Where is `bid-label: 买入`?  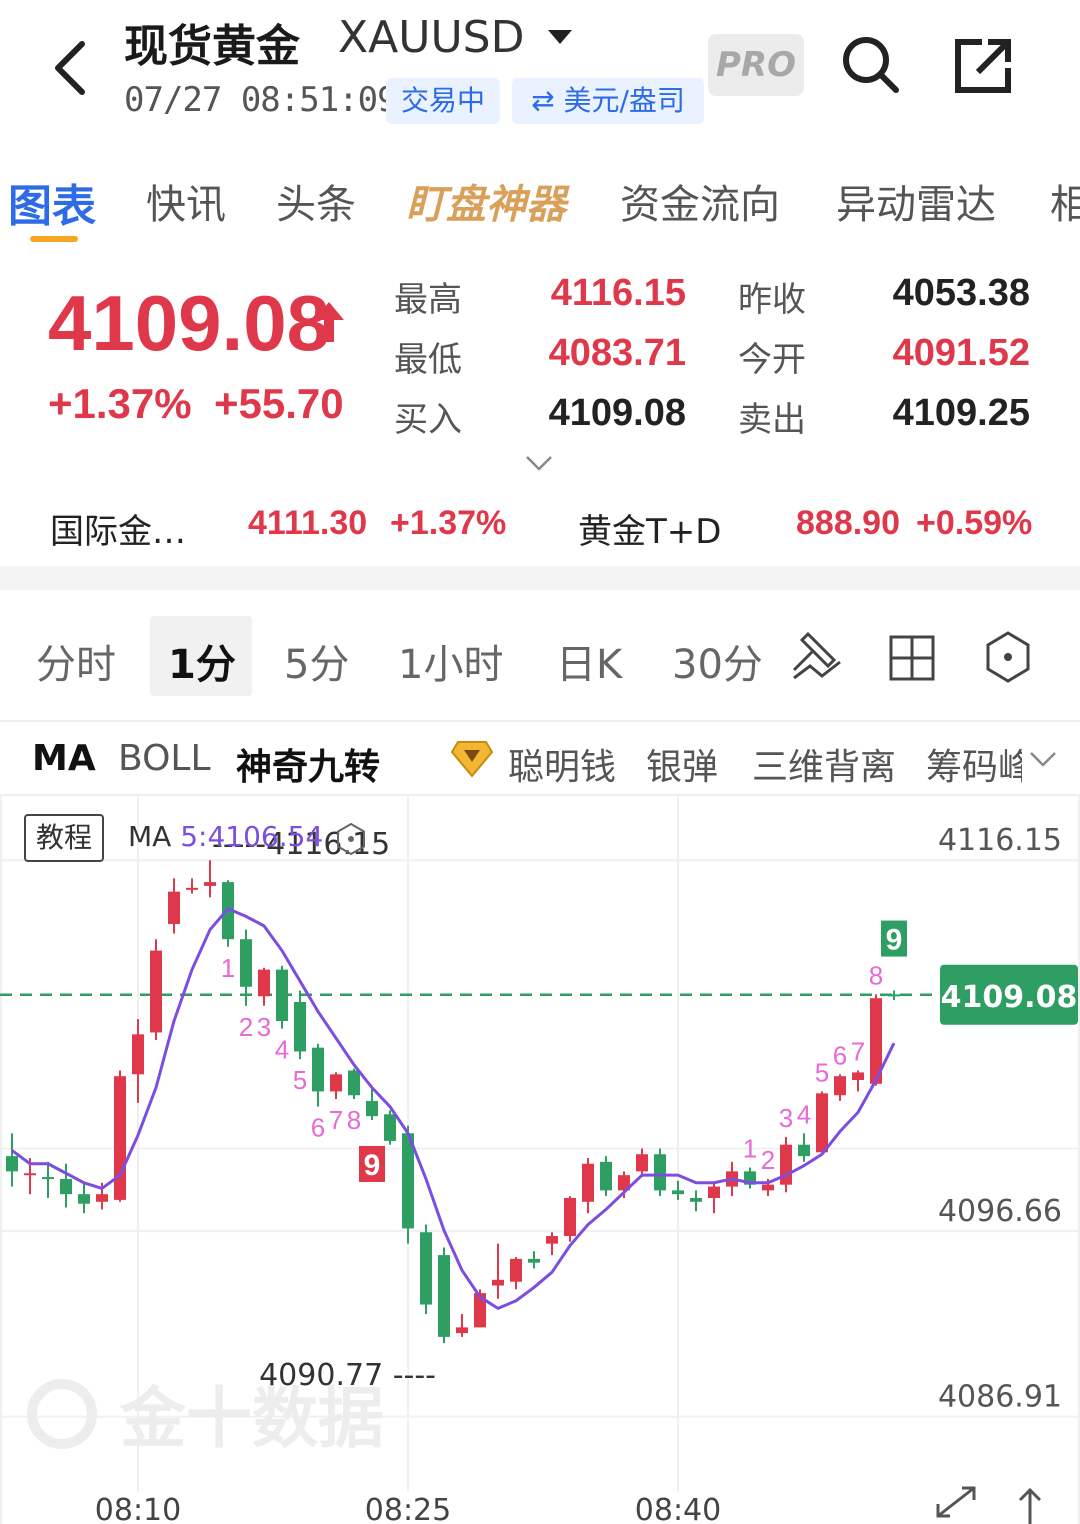 bid-label: 买入 is located at coordinates (428, 420).